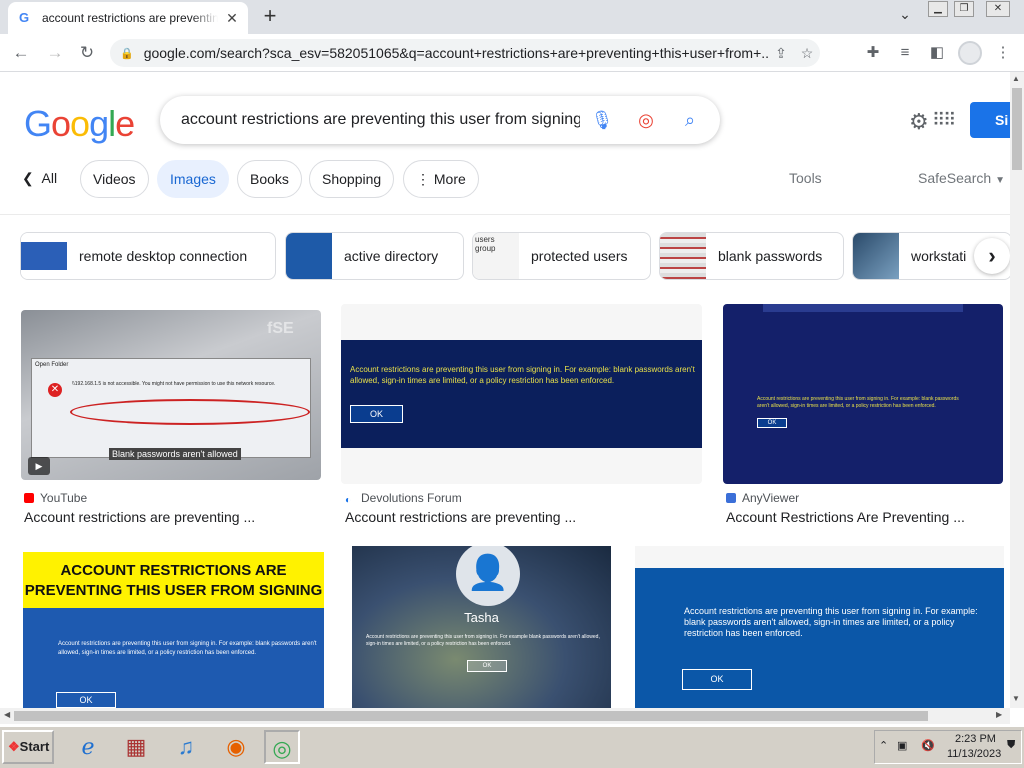 The image size is (1024, 768). I want to click on clock-time: 2:23 PM, so click(975, 739).